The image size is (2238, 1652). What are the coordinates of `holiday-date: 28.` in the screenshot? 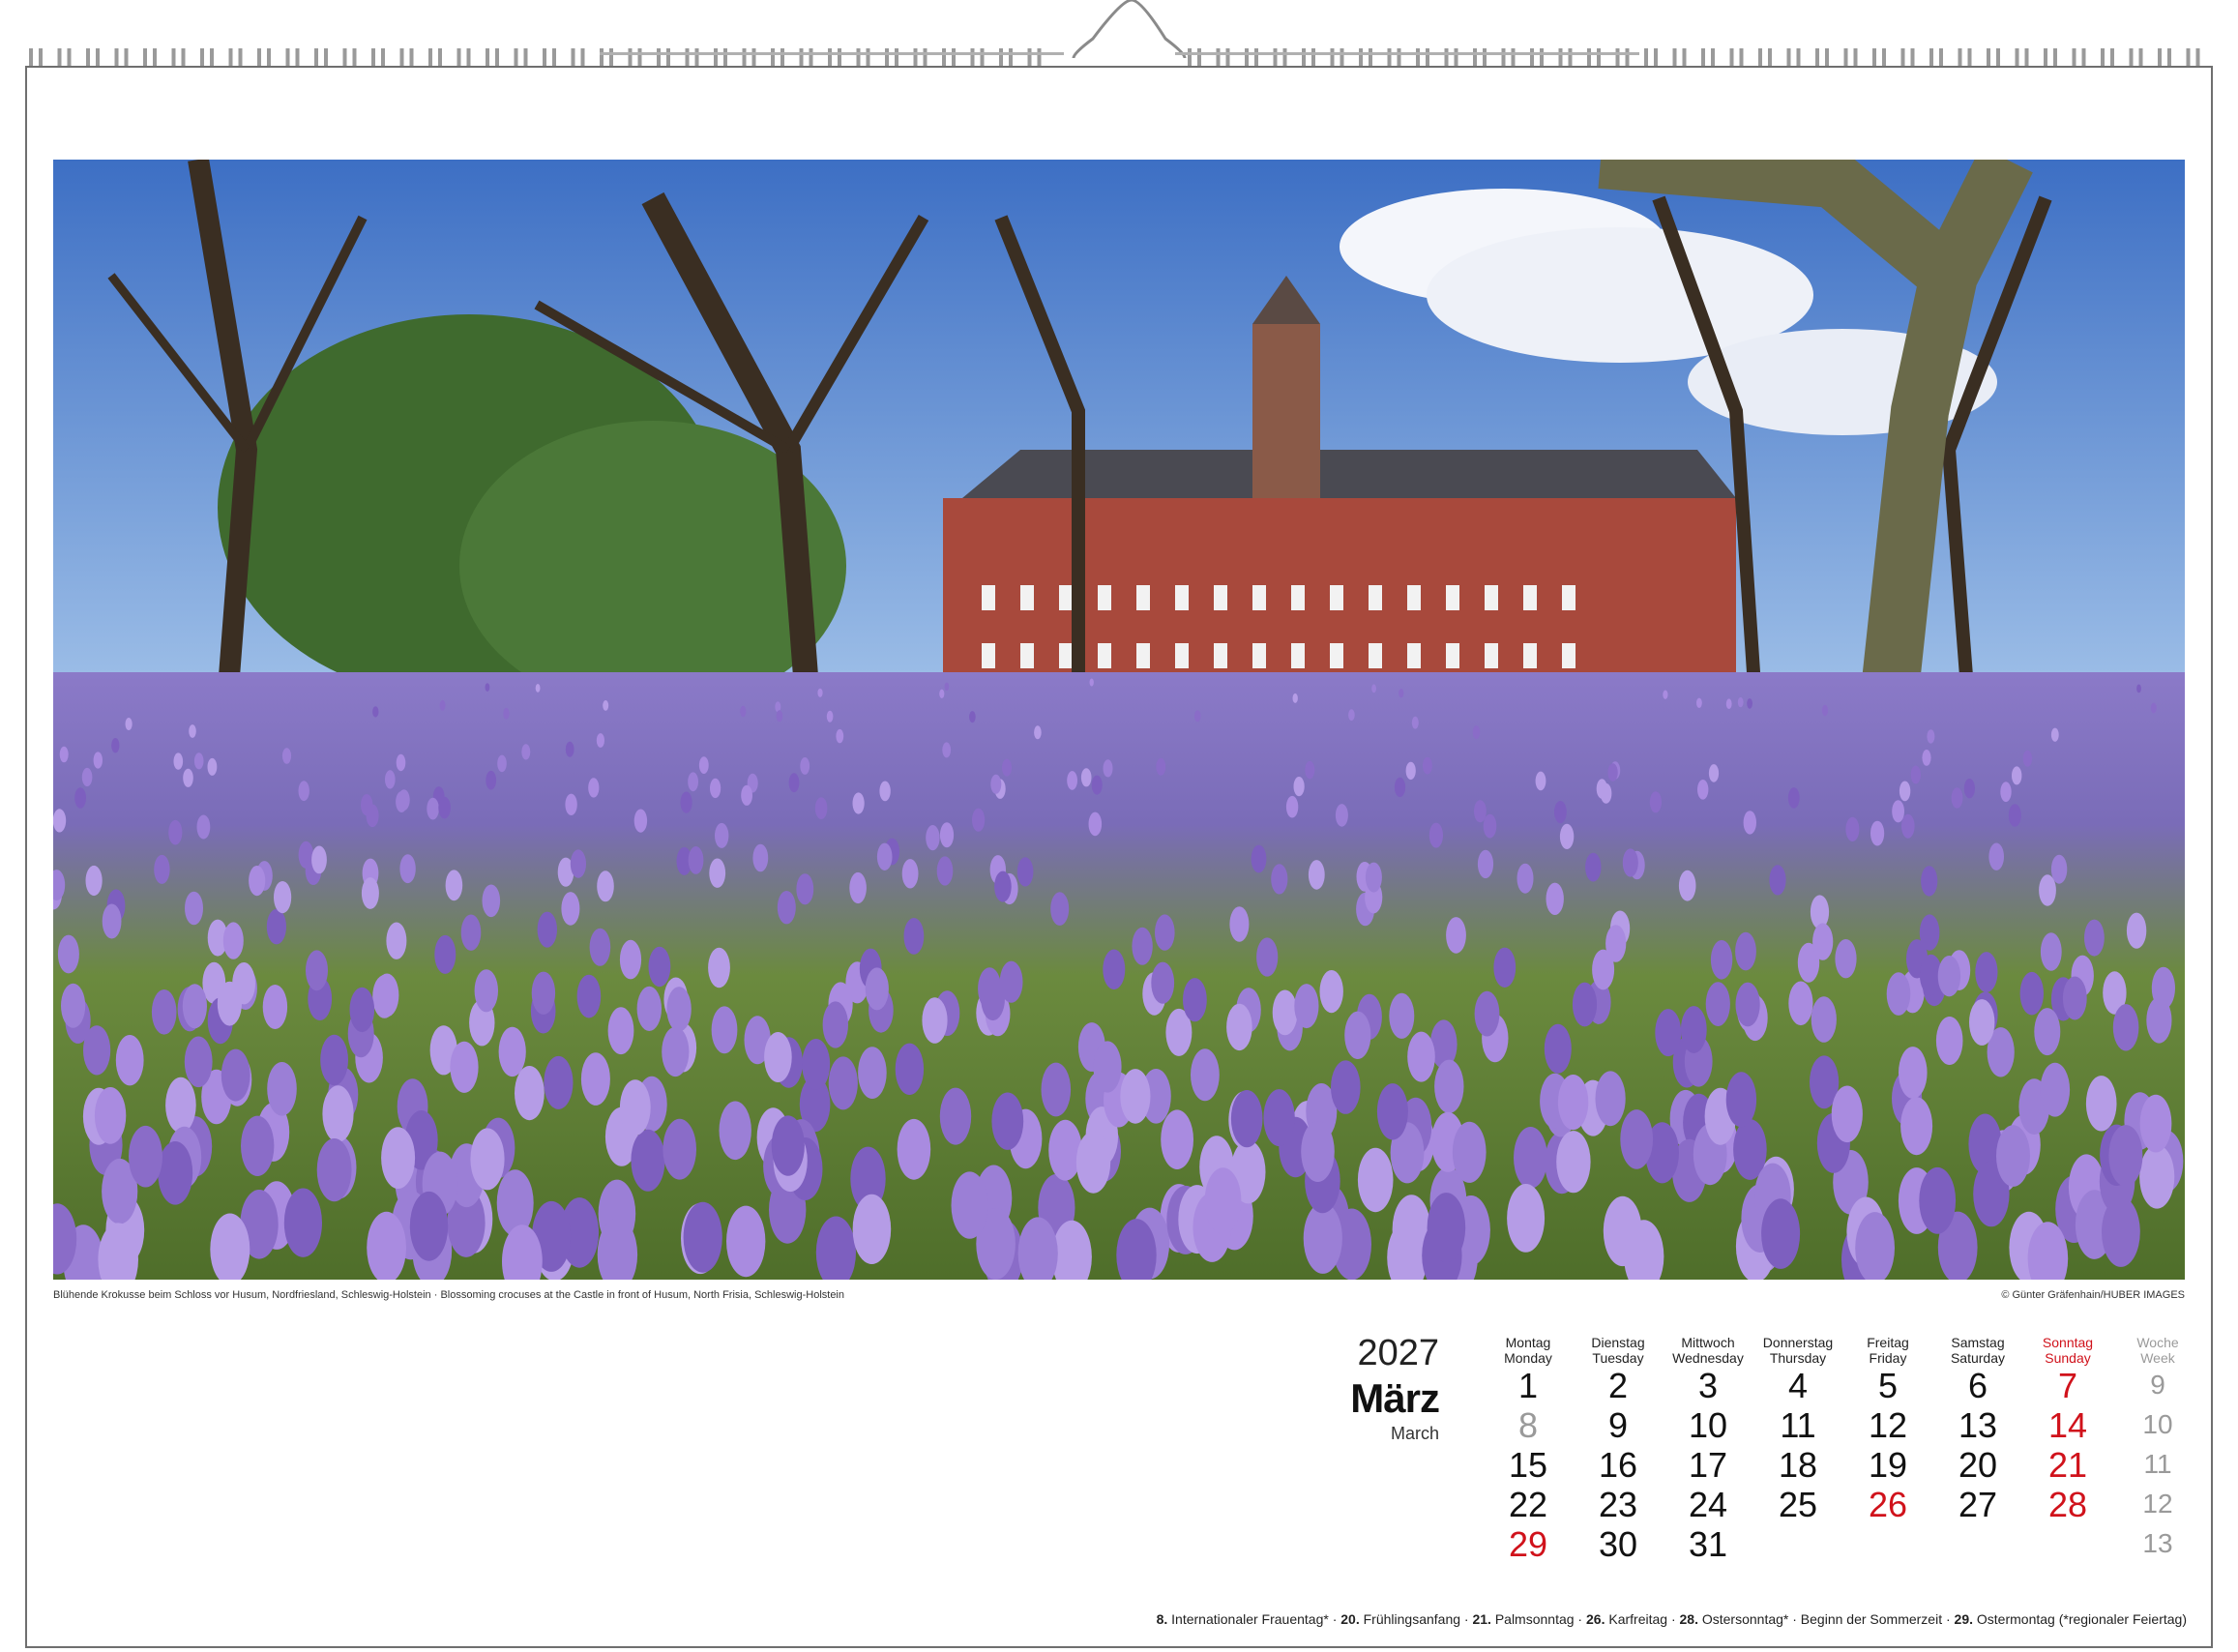 It's located at (1689, 1619).